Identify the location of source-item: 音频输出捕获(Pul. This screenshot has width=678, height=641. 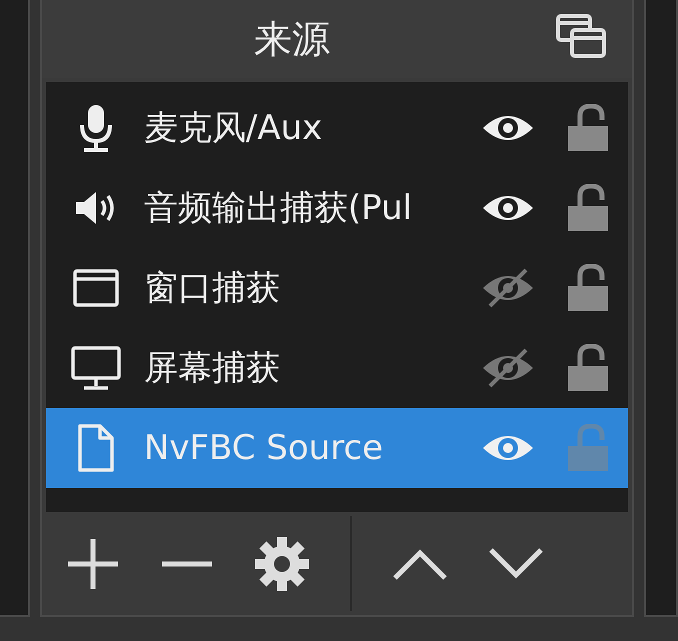
(337, 208).